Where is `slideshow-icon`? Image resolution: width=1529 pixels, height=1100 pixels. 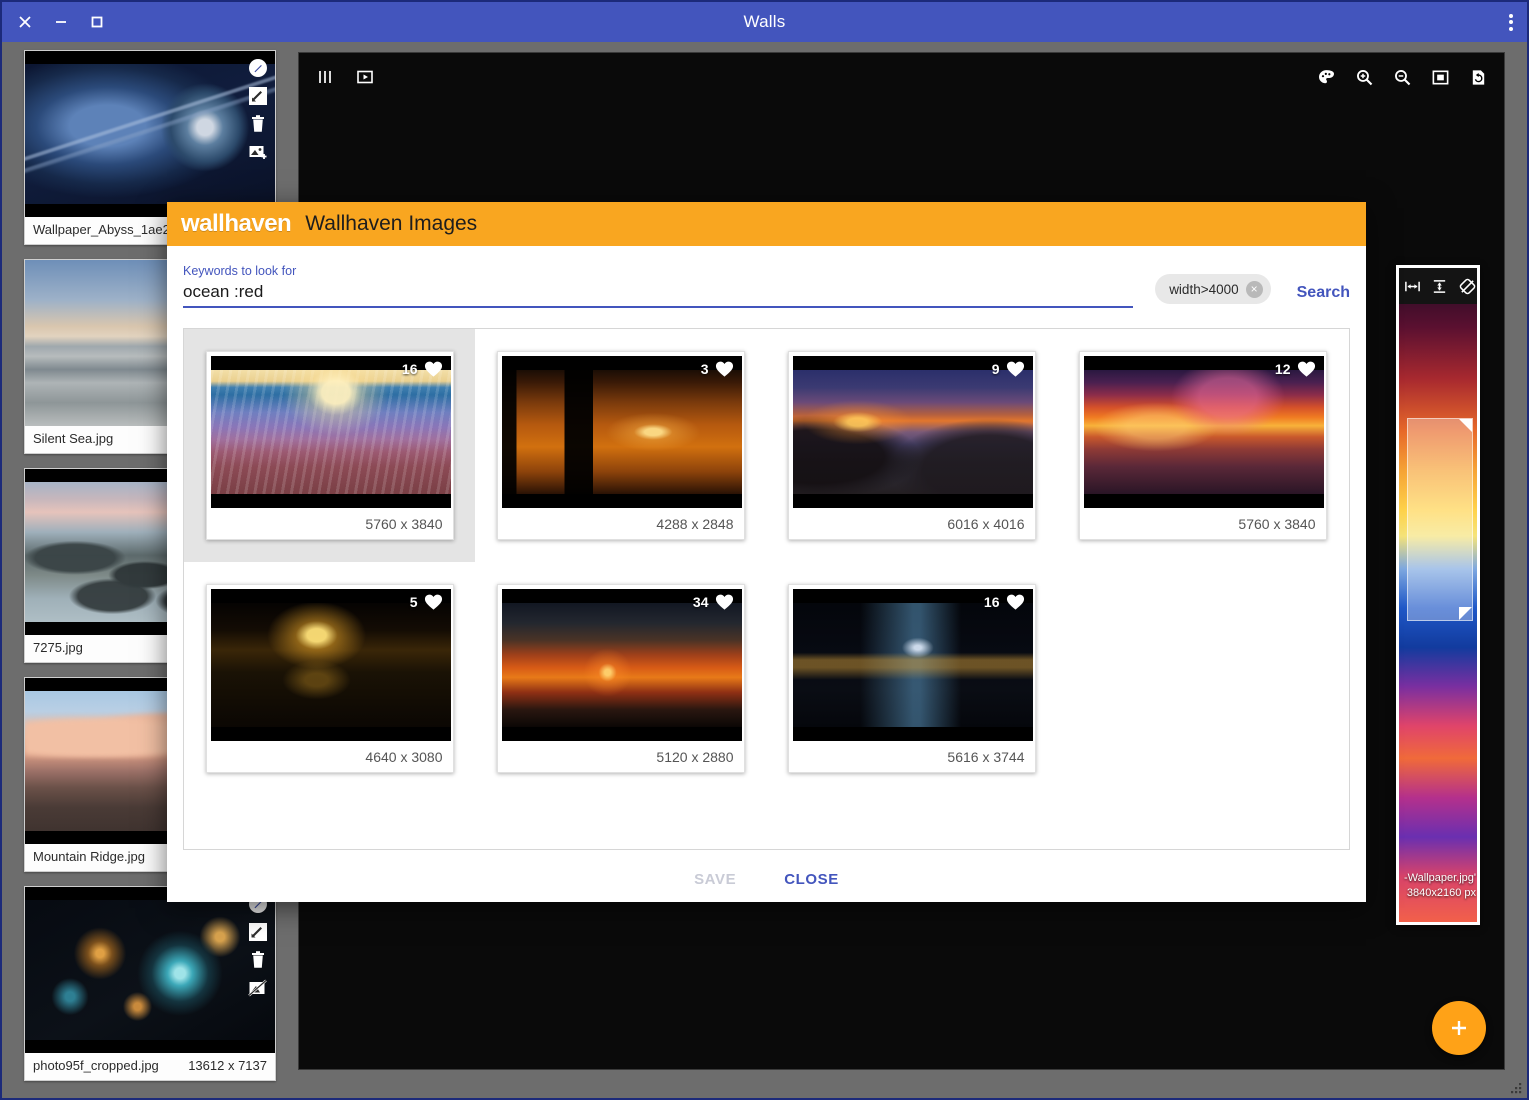 slideshow-icon is located at coordinates (365, 77).